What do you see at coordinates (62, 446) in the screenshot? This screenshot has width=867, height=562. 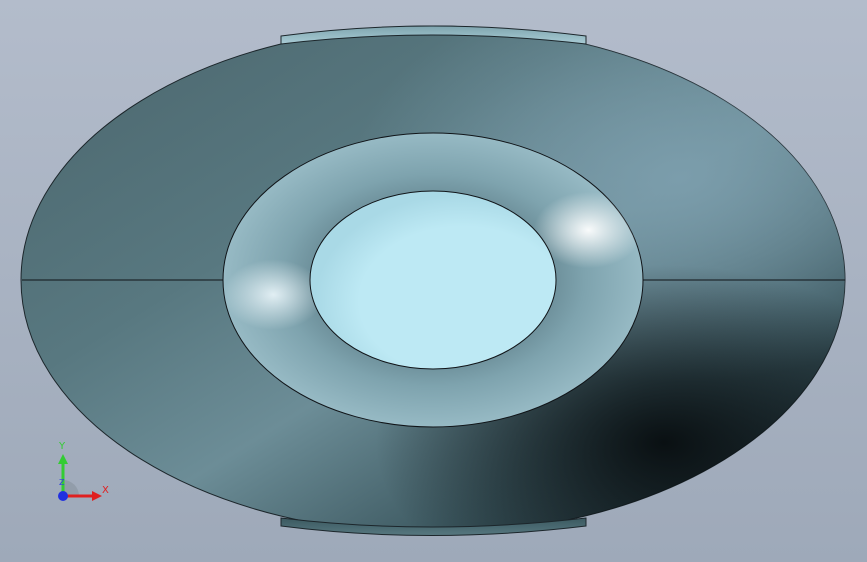 I see `y-axis-label: Y` at bounding box center [62, 446].